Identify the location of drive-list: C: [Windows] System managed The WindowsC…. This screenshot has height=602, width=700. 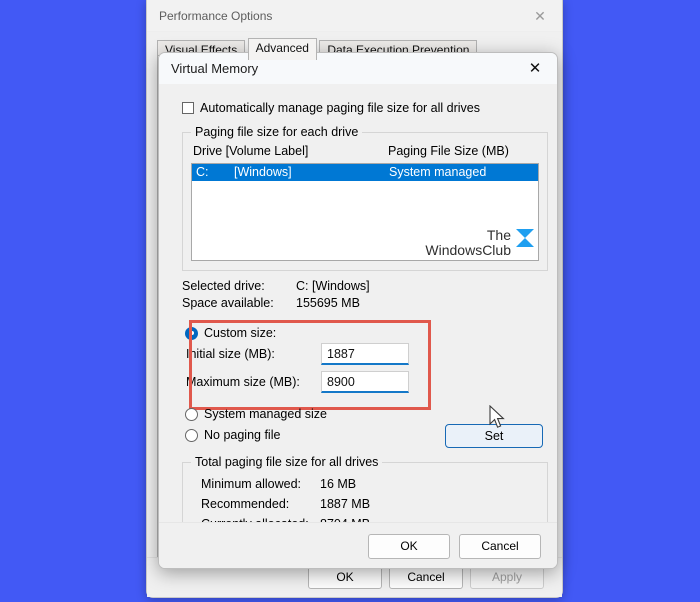
(365, 212).